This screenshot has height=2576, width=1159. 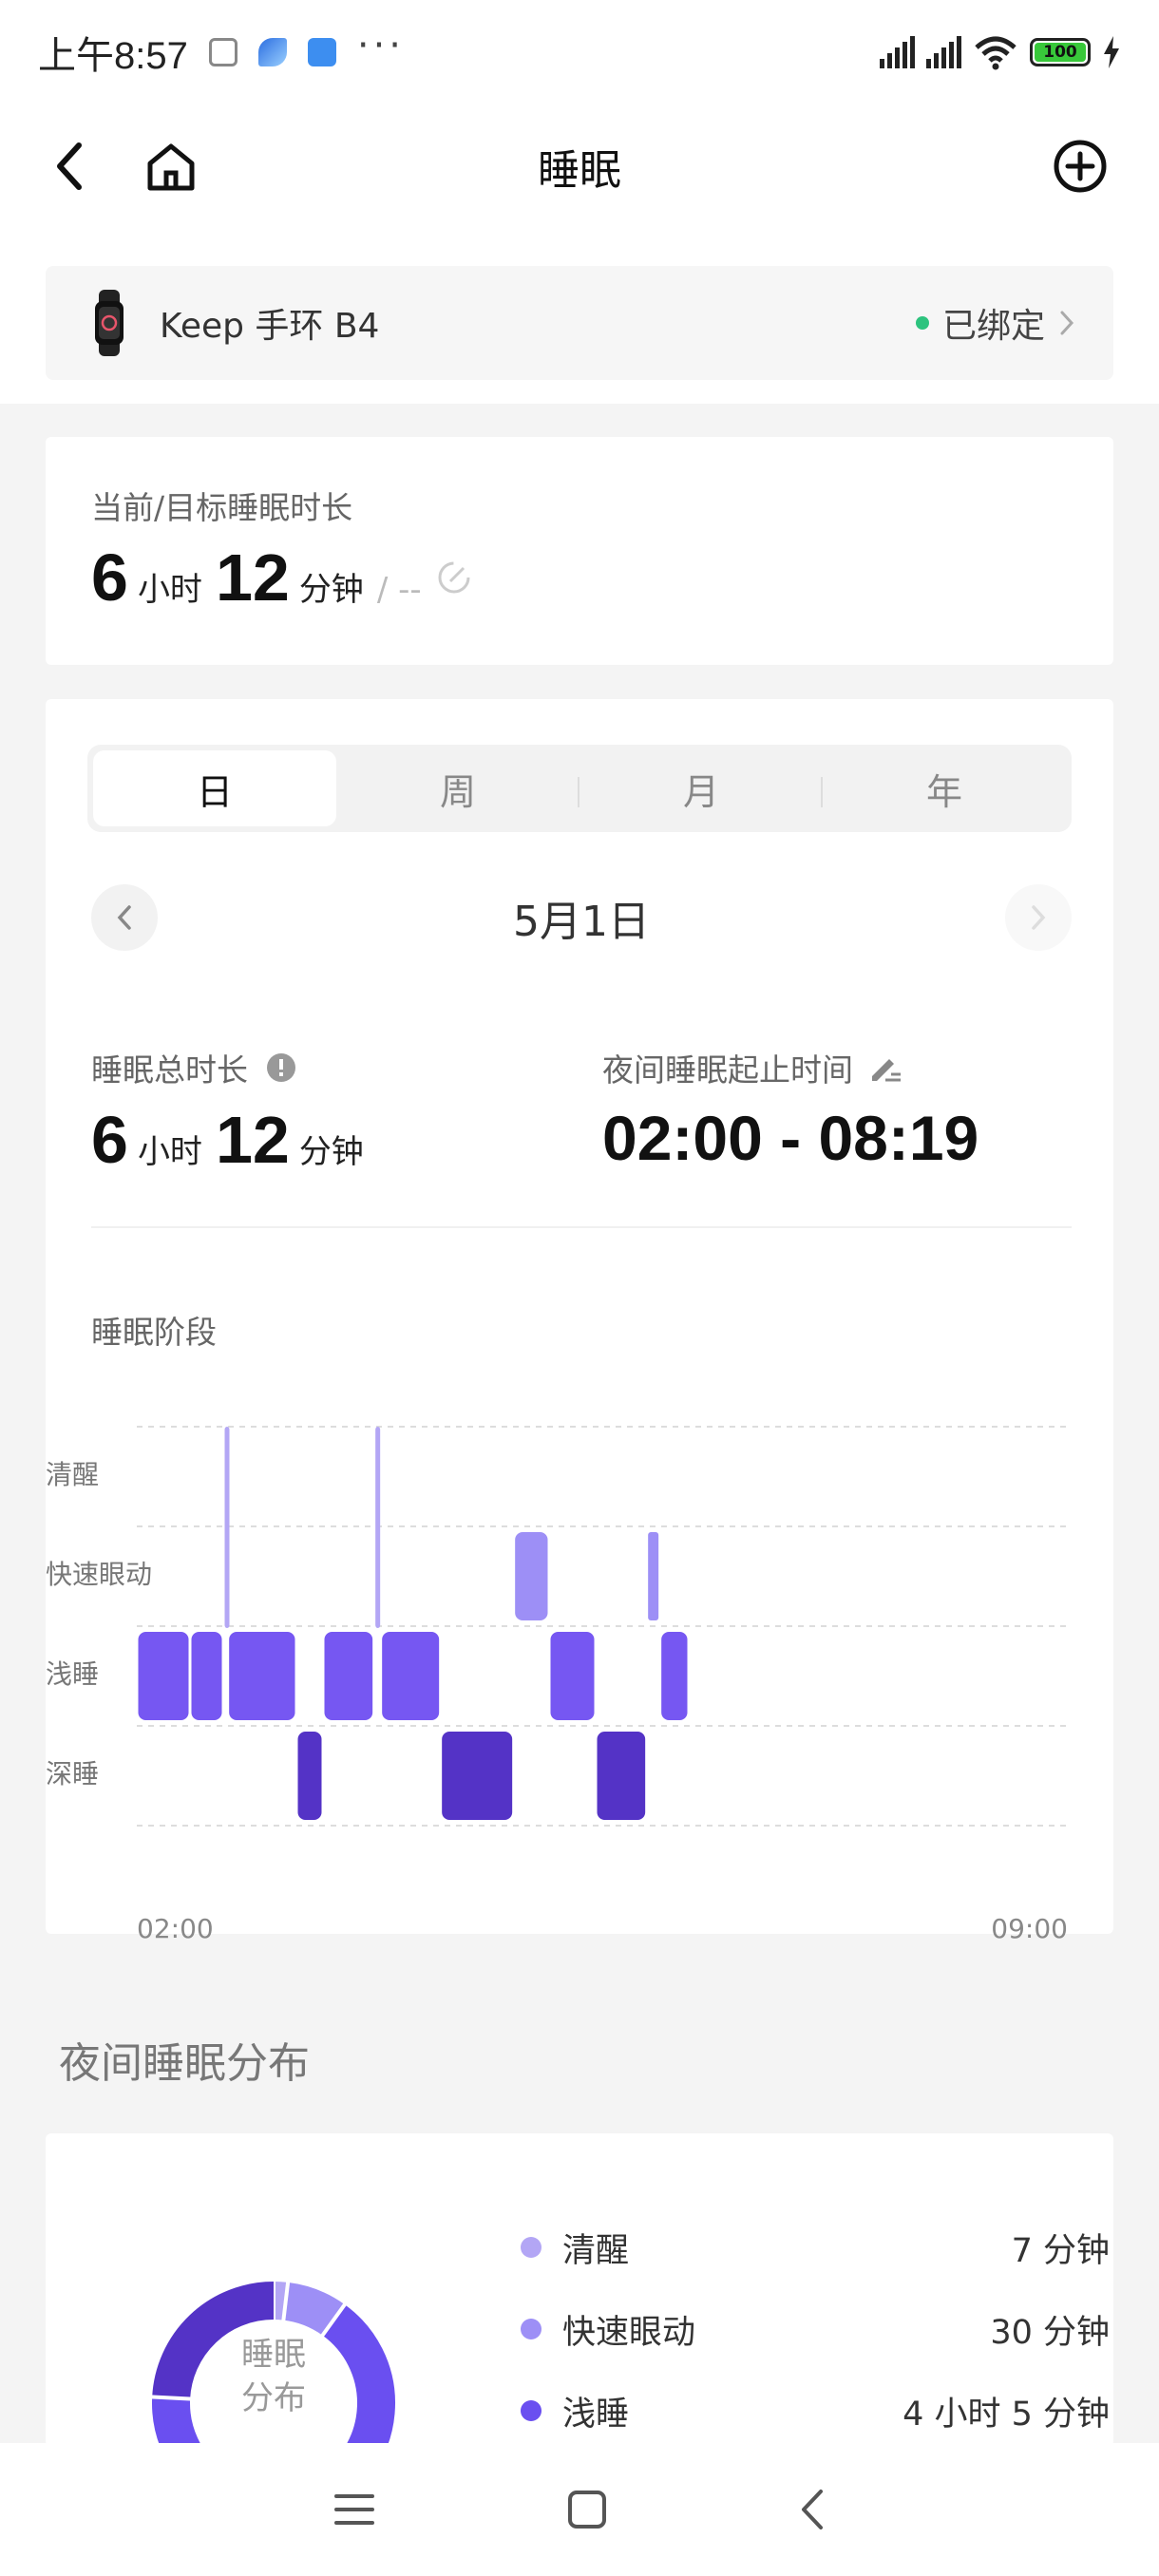 I want to click on current-hours-unit: 小时, so click(x=169, y=590).